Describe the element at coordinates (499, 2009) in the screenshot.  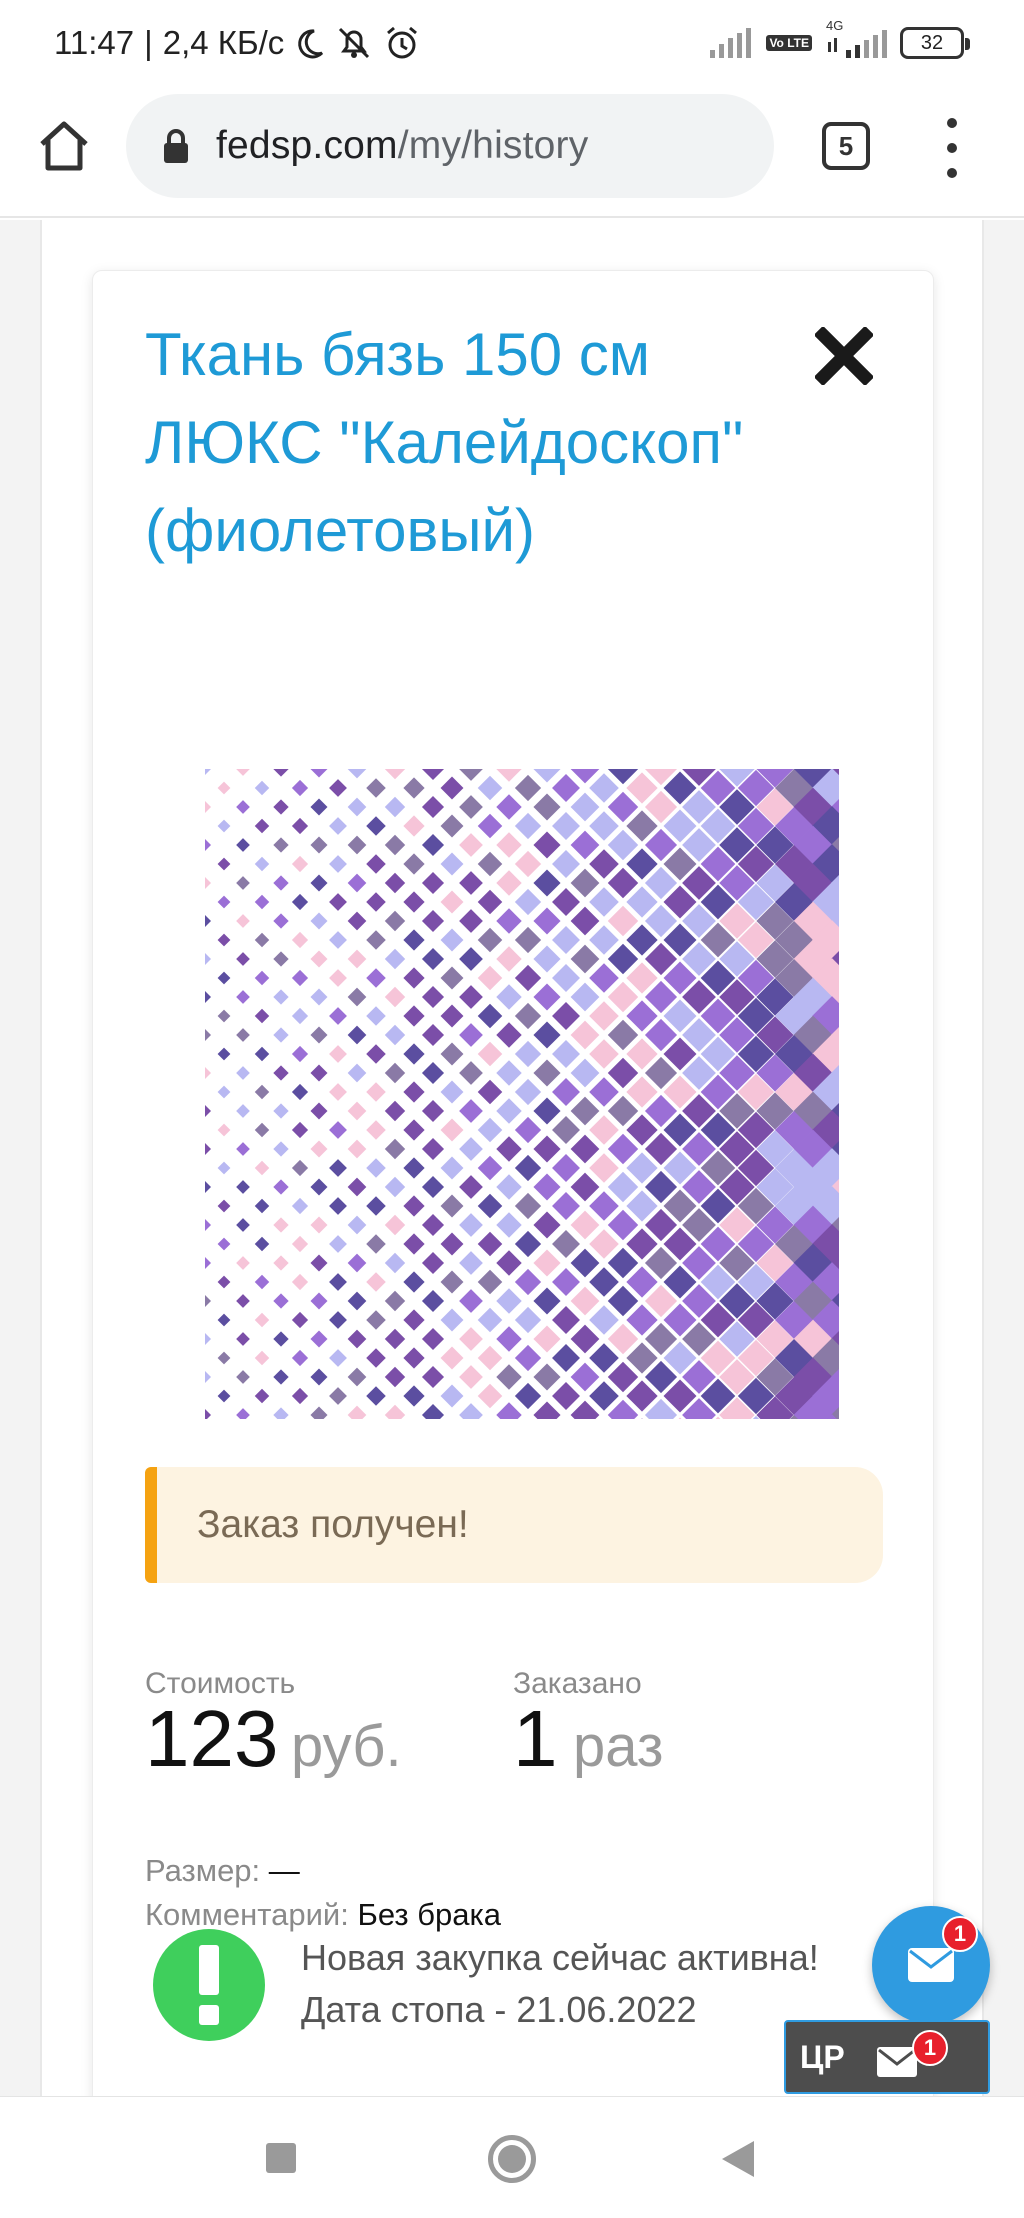
I see `notice-line-2: Дата стопа - 21.06.2022` at that location.